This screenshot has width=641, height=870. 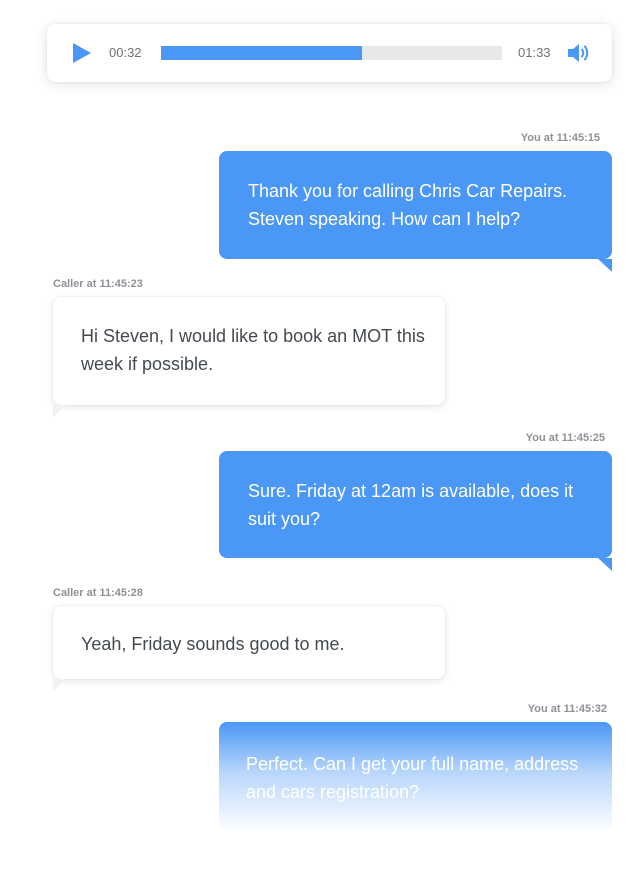 What do you see at coordinates (579, 53) in the screenshot?
I see `volume-icon` at bounding box center [579, 53].